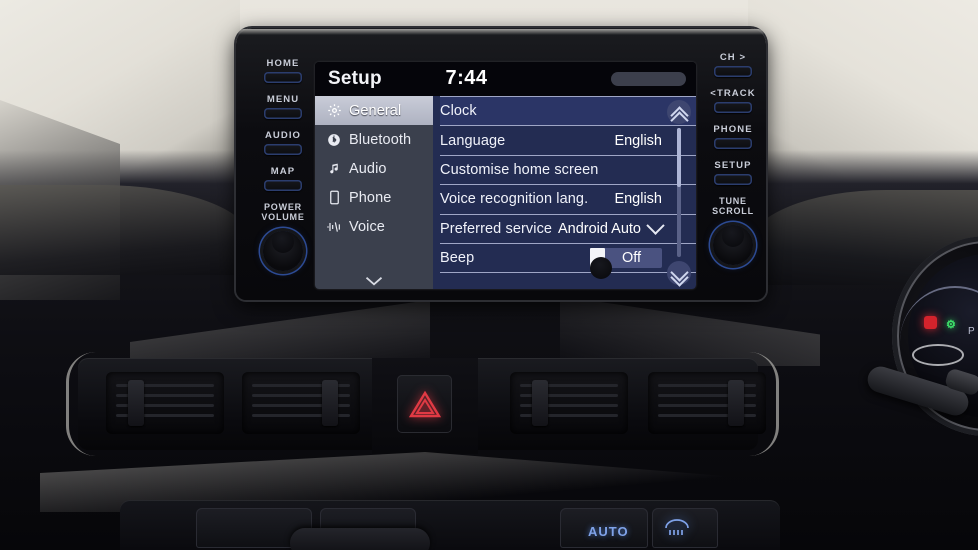 The width and height of the screenshot is (978, 550). Describe the element at coordinates (648, 79) in the screenshot. I see `status-indicator-pill` at that location.